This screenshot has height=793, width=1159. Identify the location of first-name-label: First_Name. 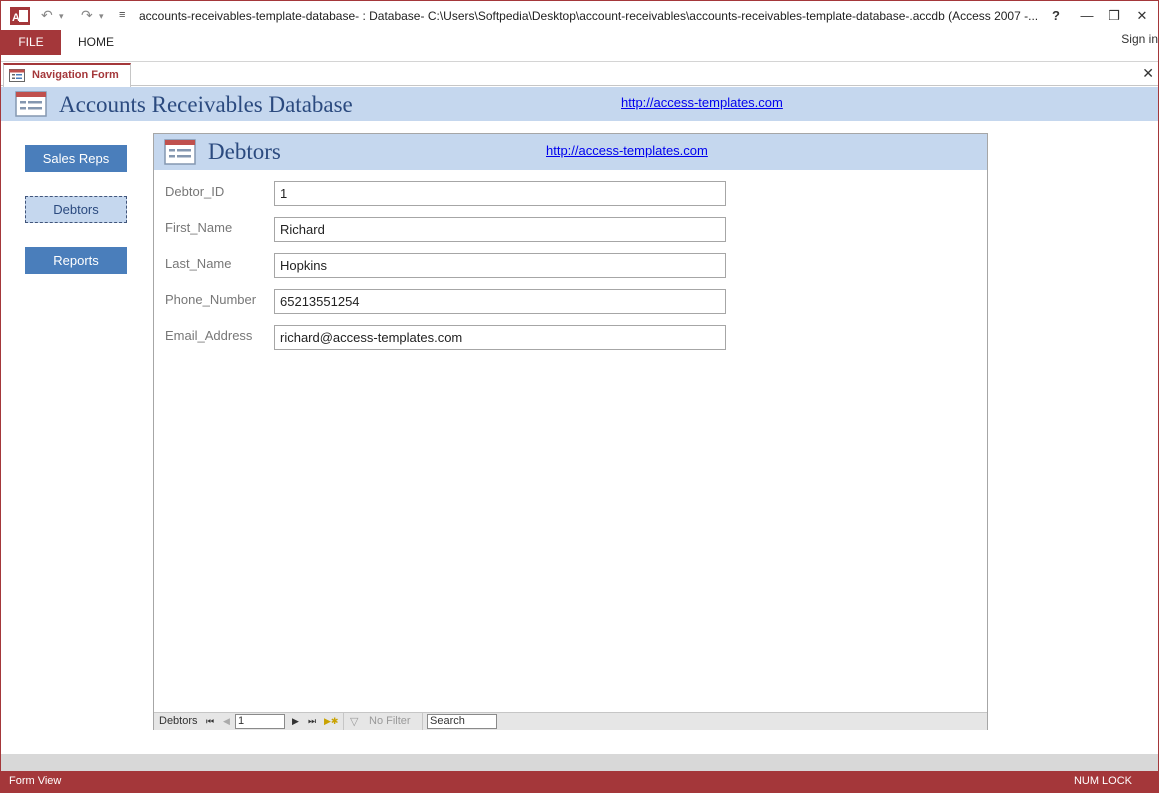
(199, 227).